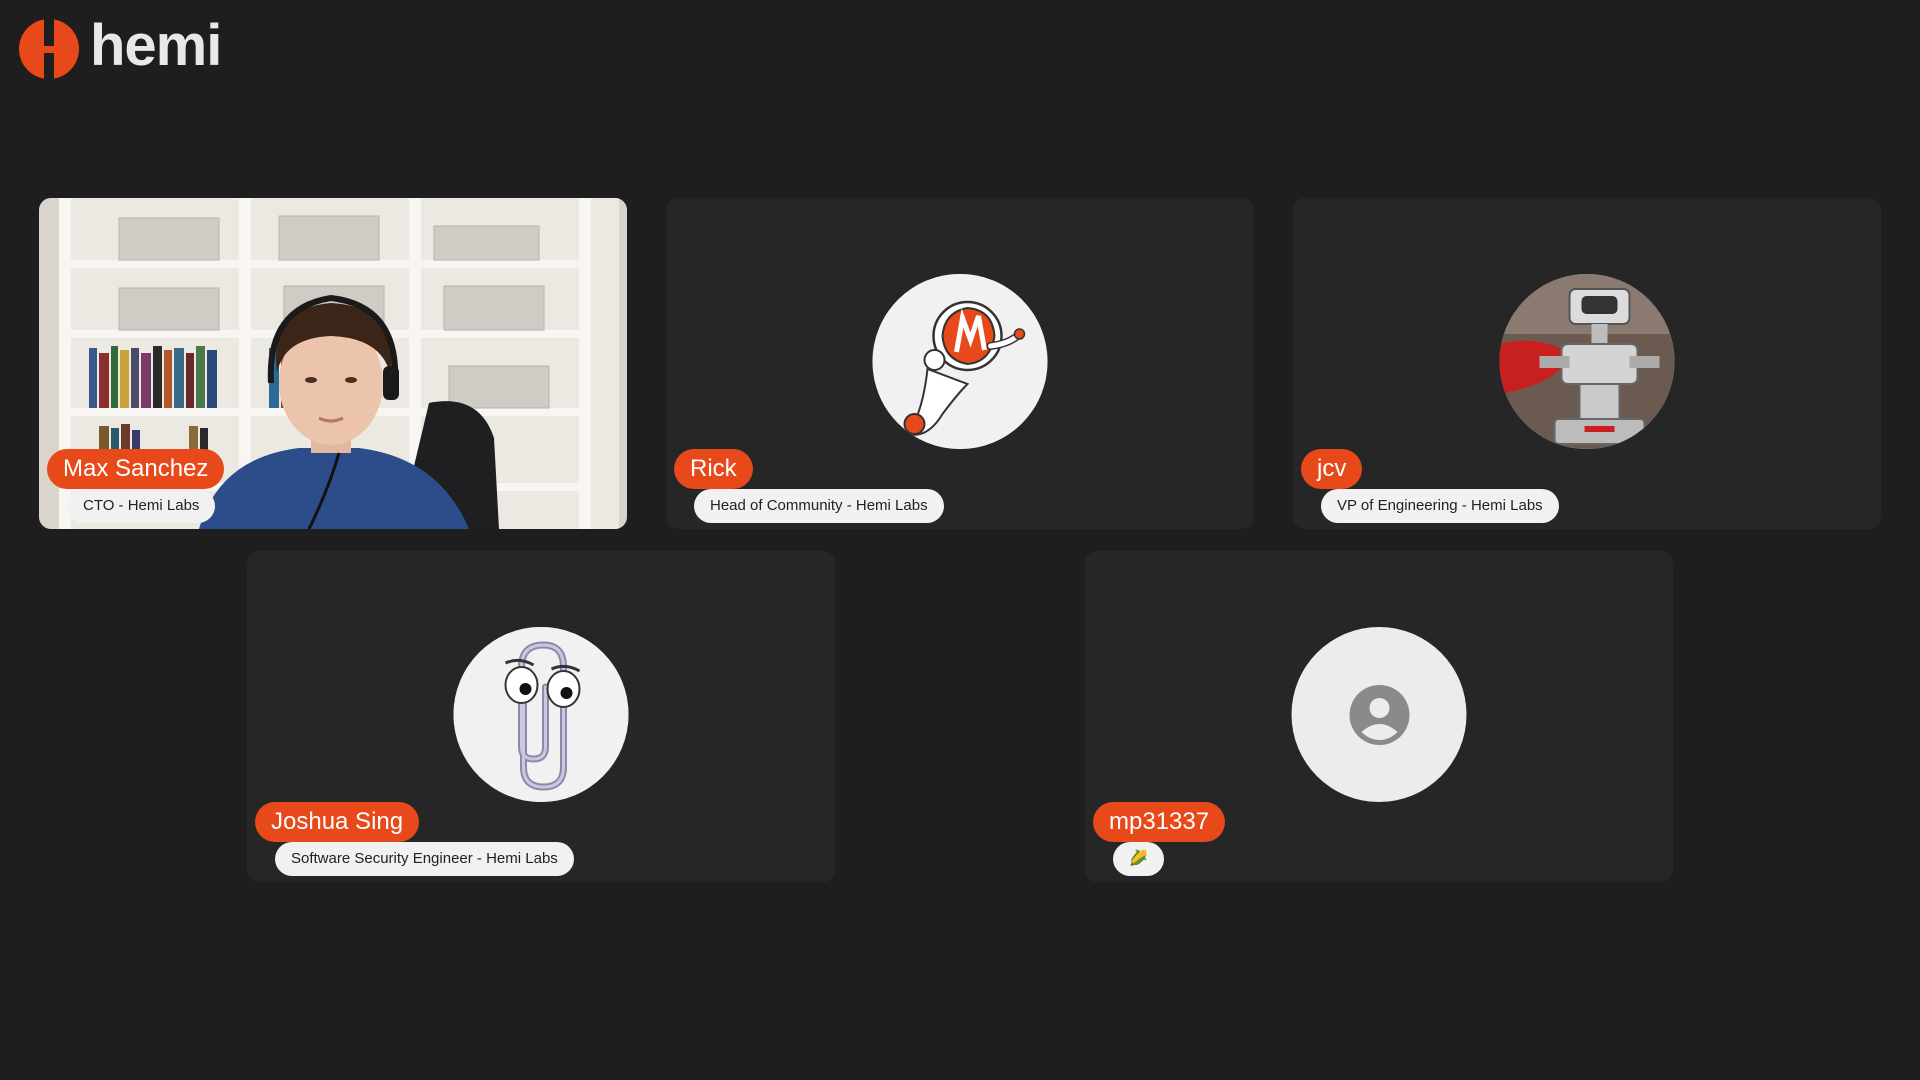 This screenshot has height=1080, width=1920. What do you see at coordinates (333, 363) in the screenshot?
I see `participant-tile-max-sanchez: Max Sanchez CTO - Hemi Labs` at bounding box center [333, 363].